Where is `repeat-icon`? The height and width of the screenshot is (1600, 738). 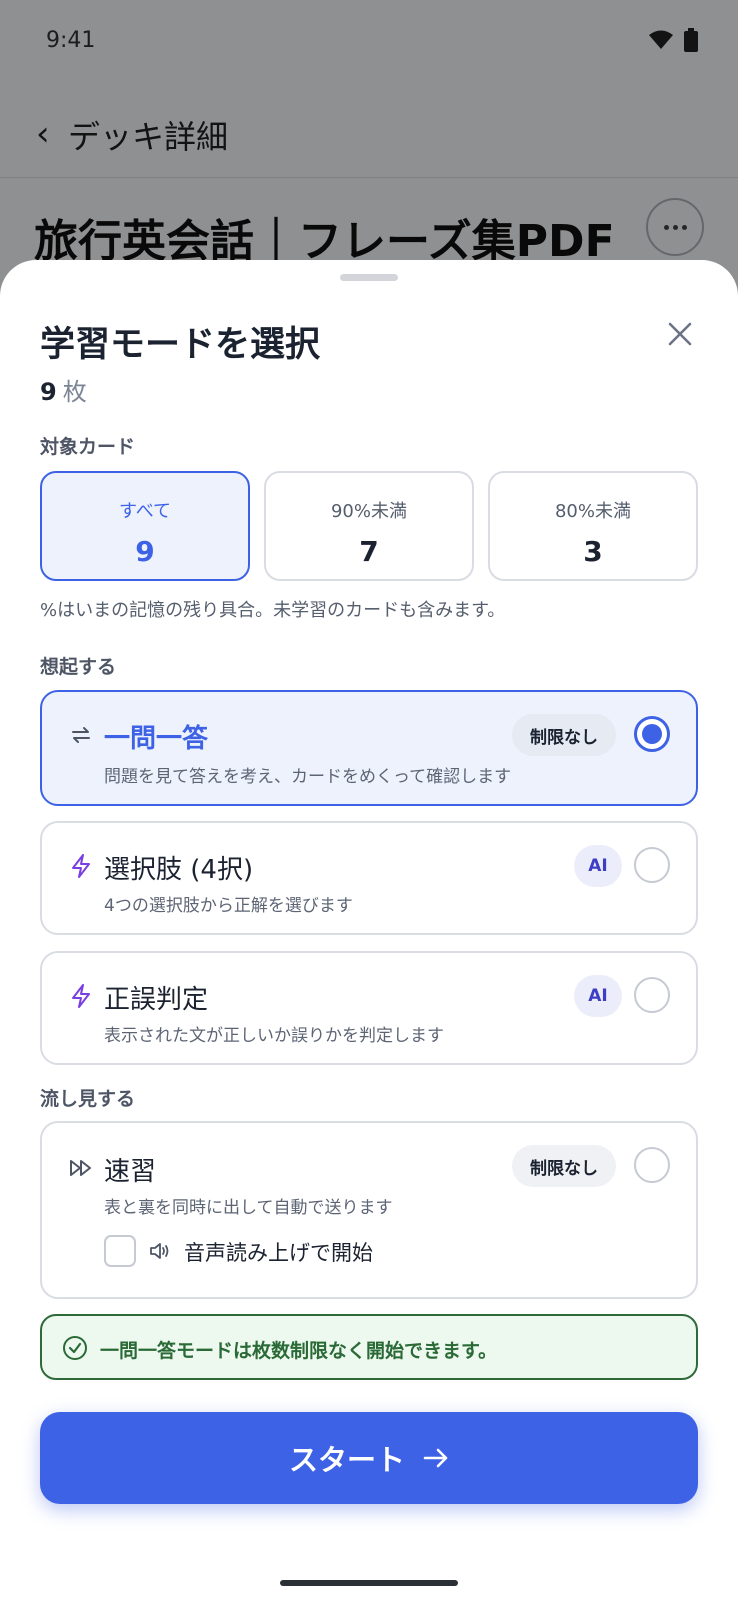 repeat-icon is located at coordinates (81, 735).